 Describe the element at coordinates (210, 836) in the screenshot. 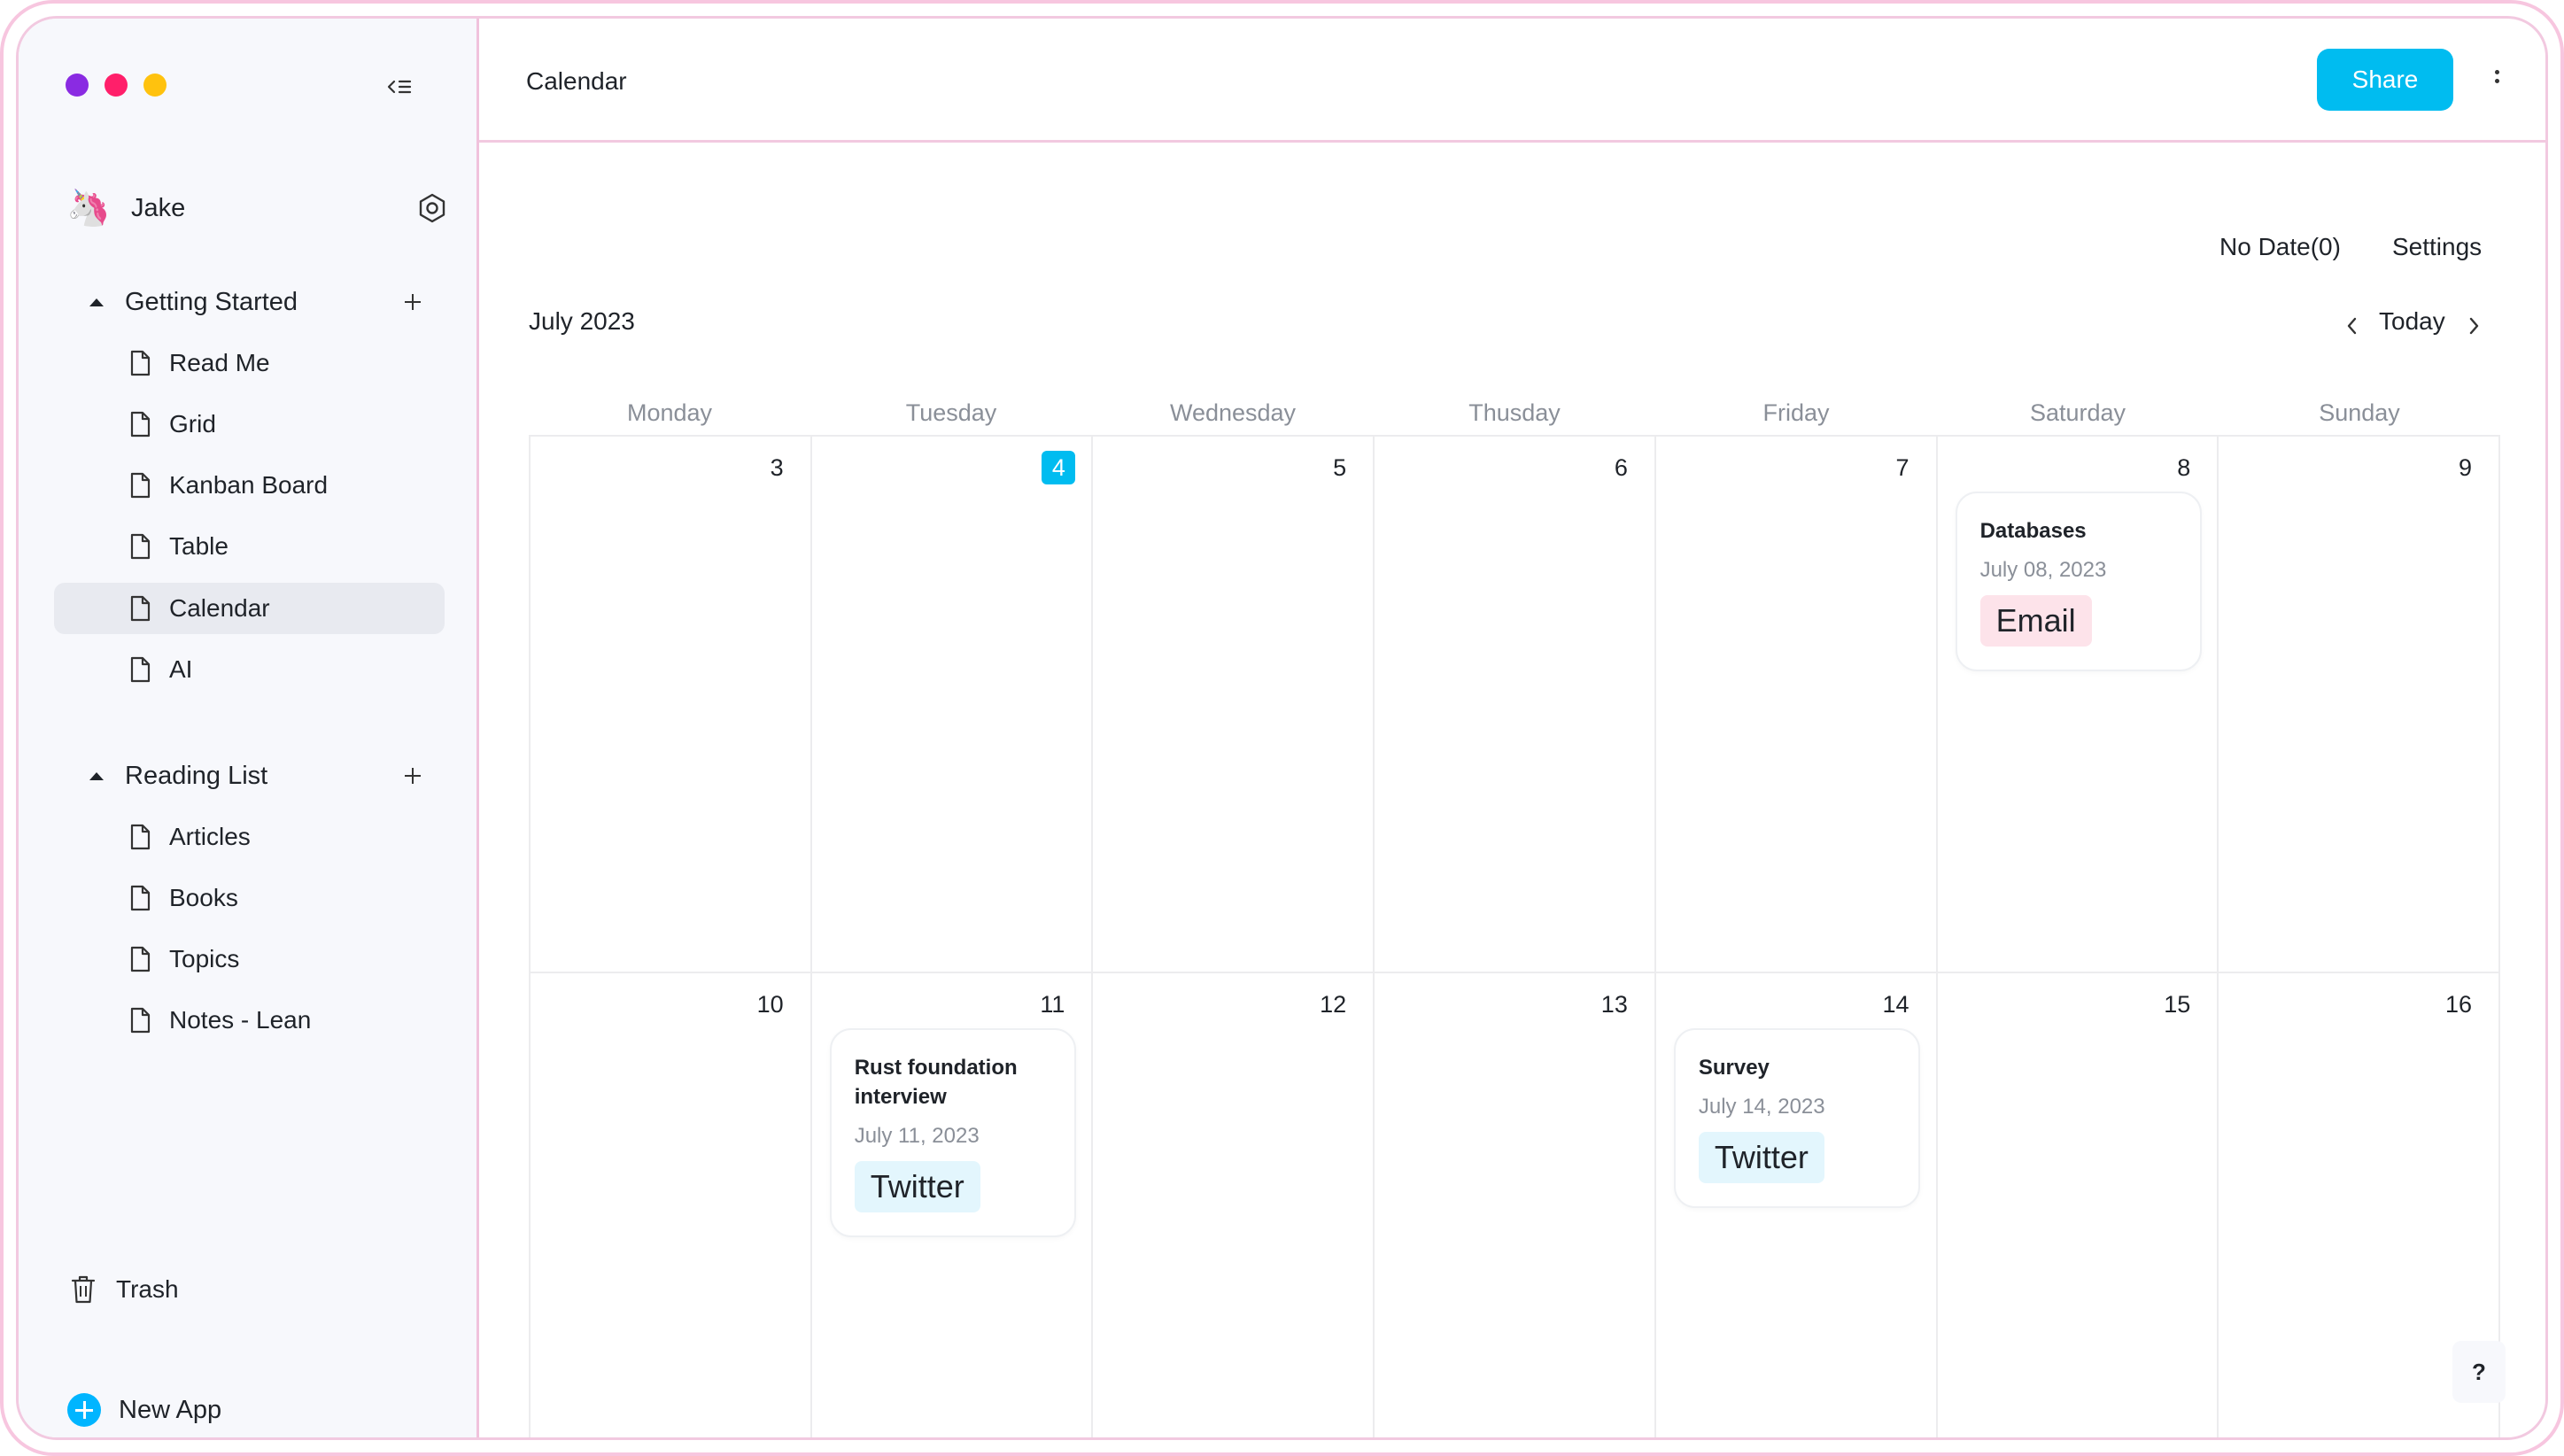

I see `sidebar-item-label: Articles` at that location.